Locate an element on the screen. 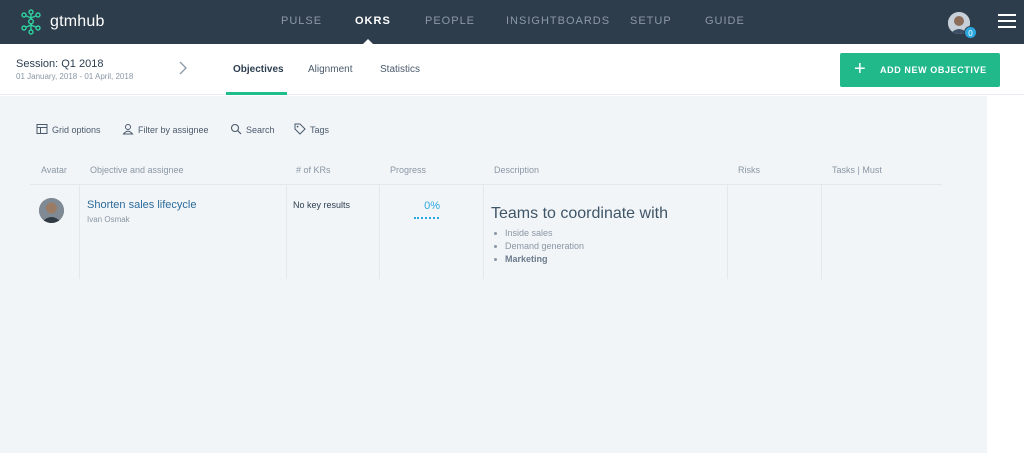 The height and width of the screenshot is (453, 1024). description-list: Inside sales Demand generation Marketing is located at coordinates (538, 246).